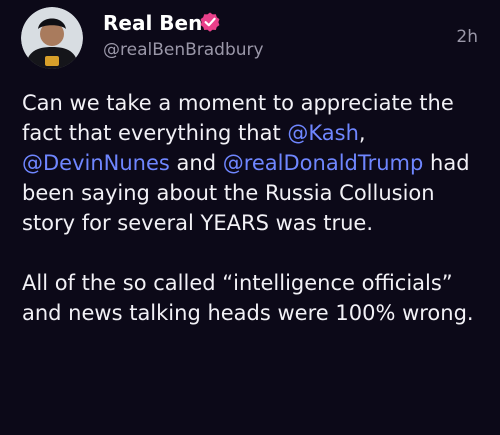 This screenshot has height=435, width=500. I want to click on author-handle: @realBenBradbury, so click(183, 50).